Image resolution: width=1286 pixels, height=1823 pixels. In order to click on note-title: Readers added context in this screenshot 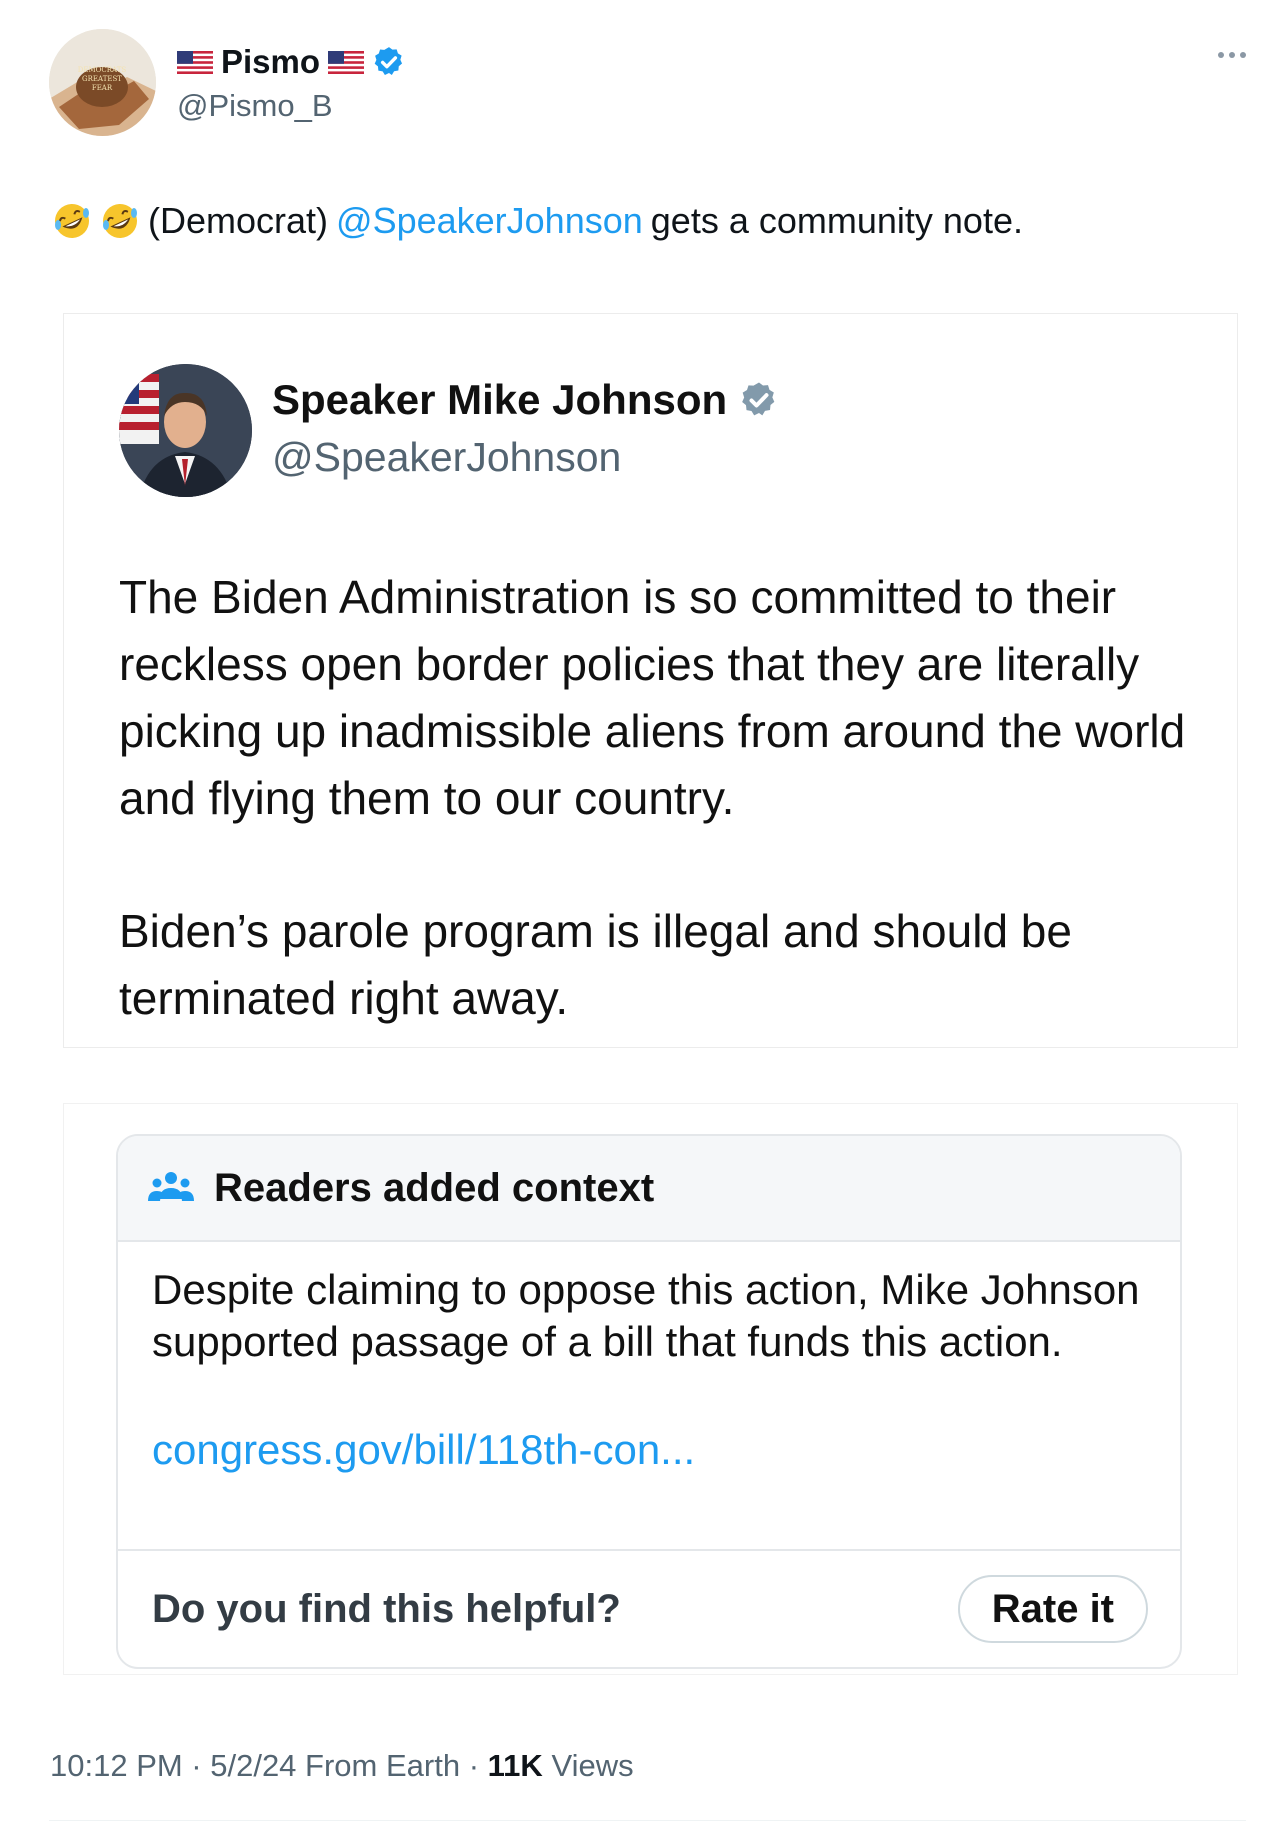, I will do `click(434, 1187)`.